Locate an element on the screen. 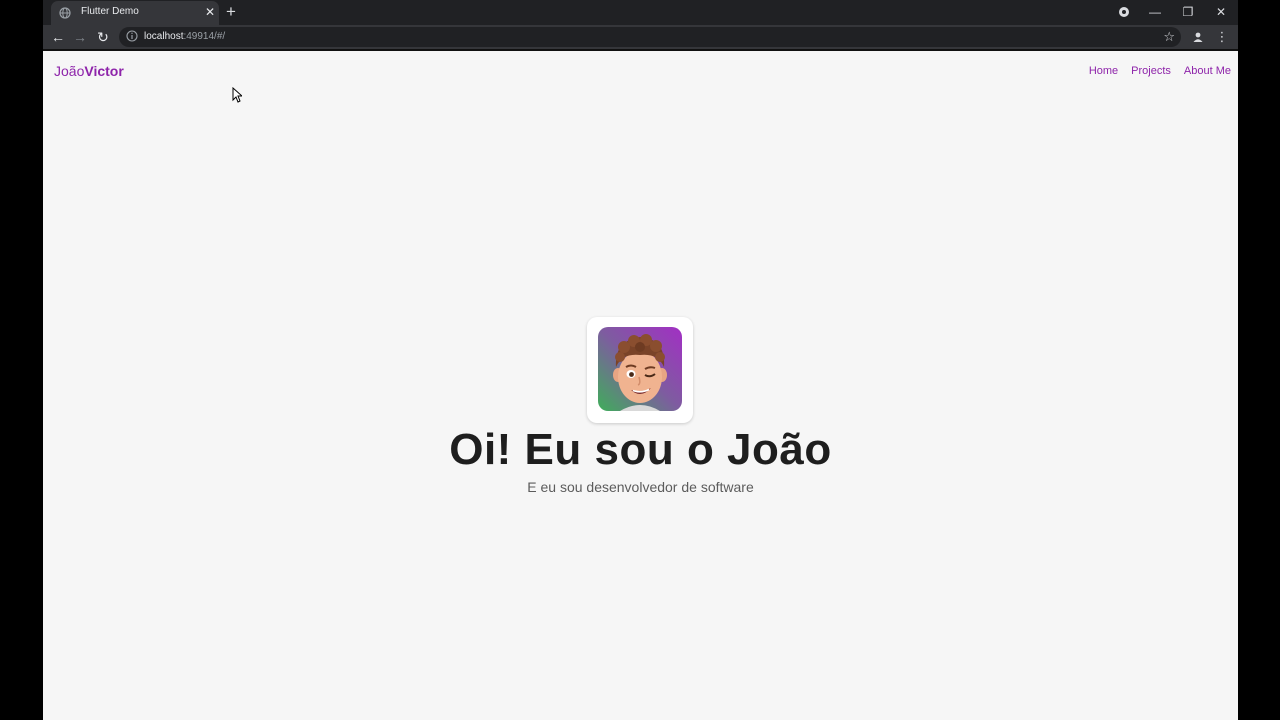 The image size is (1280, 720). hero-title: Oi! Eu sou o João is located at coordinates (640, 449).